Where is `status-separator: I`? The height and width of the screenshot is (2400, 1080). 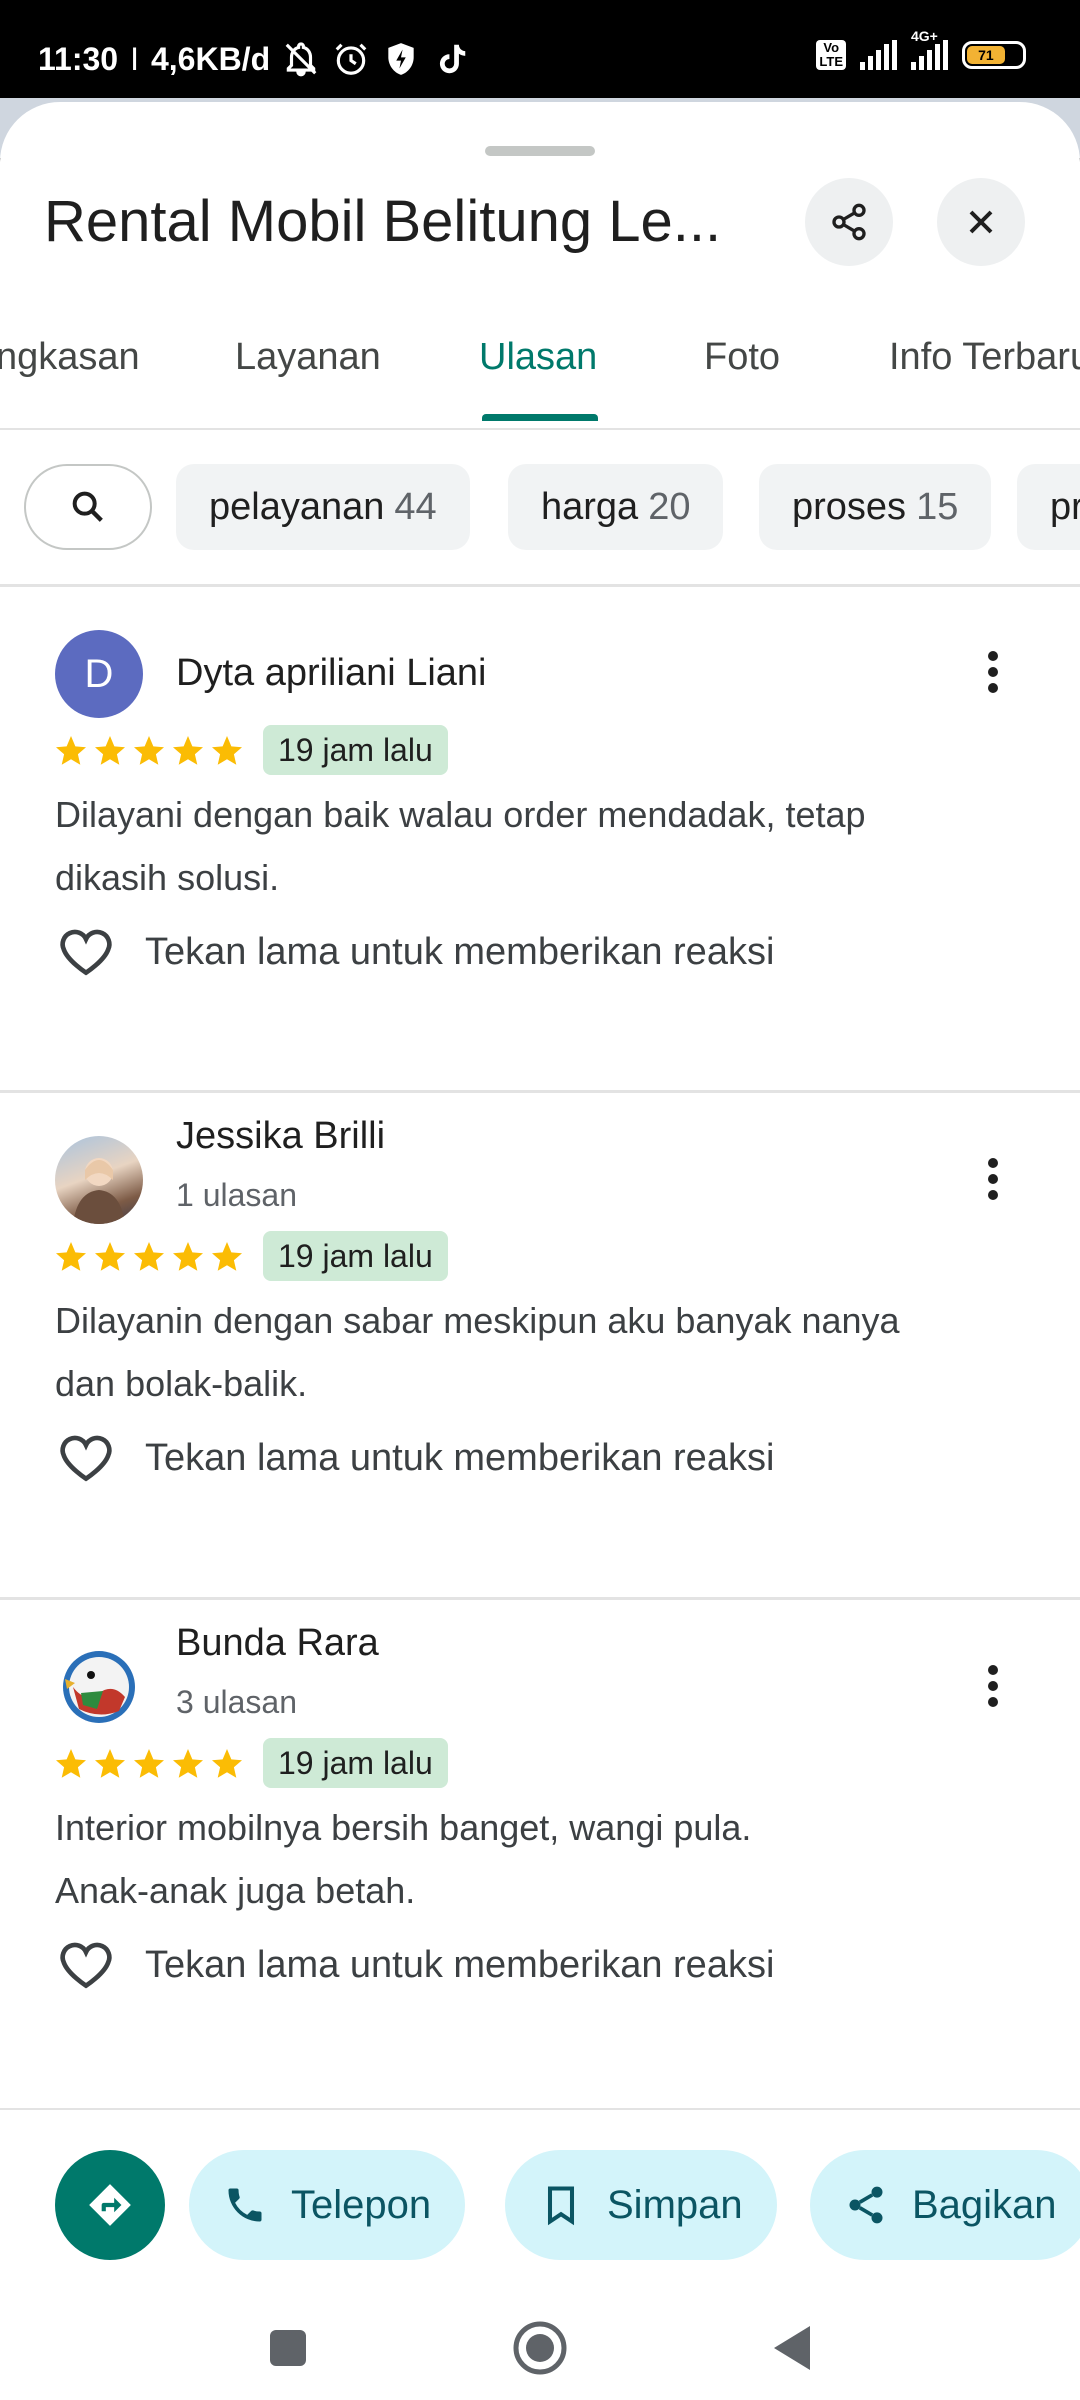
status-separator: I is located at coordinates (134, 58).